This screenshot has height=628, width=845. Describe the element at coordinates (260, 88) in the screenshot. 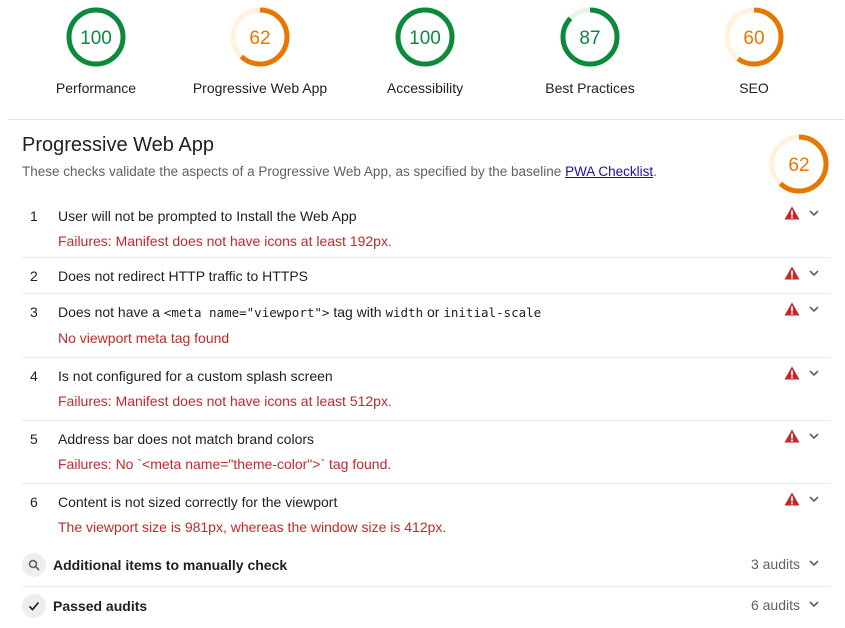

I see `gauge-label: Progressive Web App` at that location.